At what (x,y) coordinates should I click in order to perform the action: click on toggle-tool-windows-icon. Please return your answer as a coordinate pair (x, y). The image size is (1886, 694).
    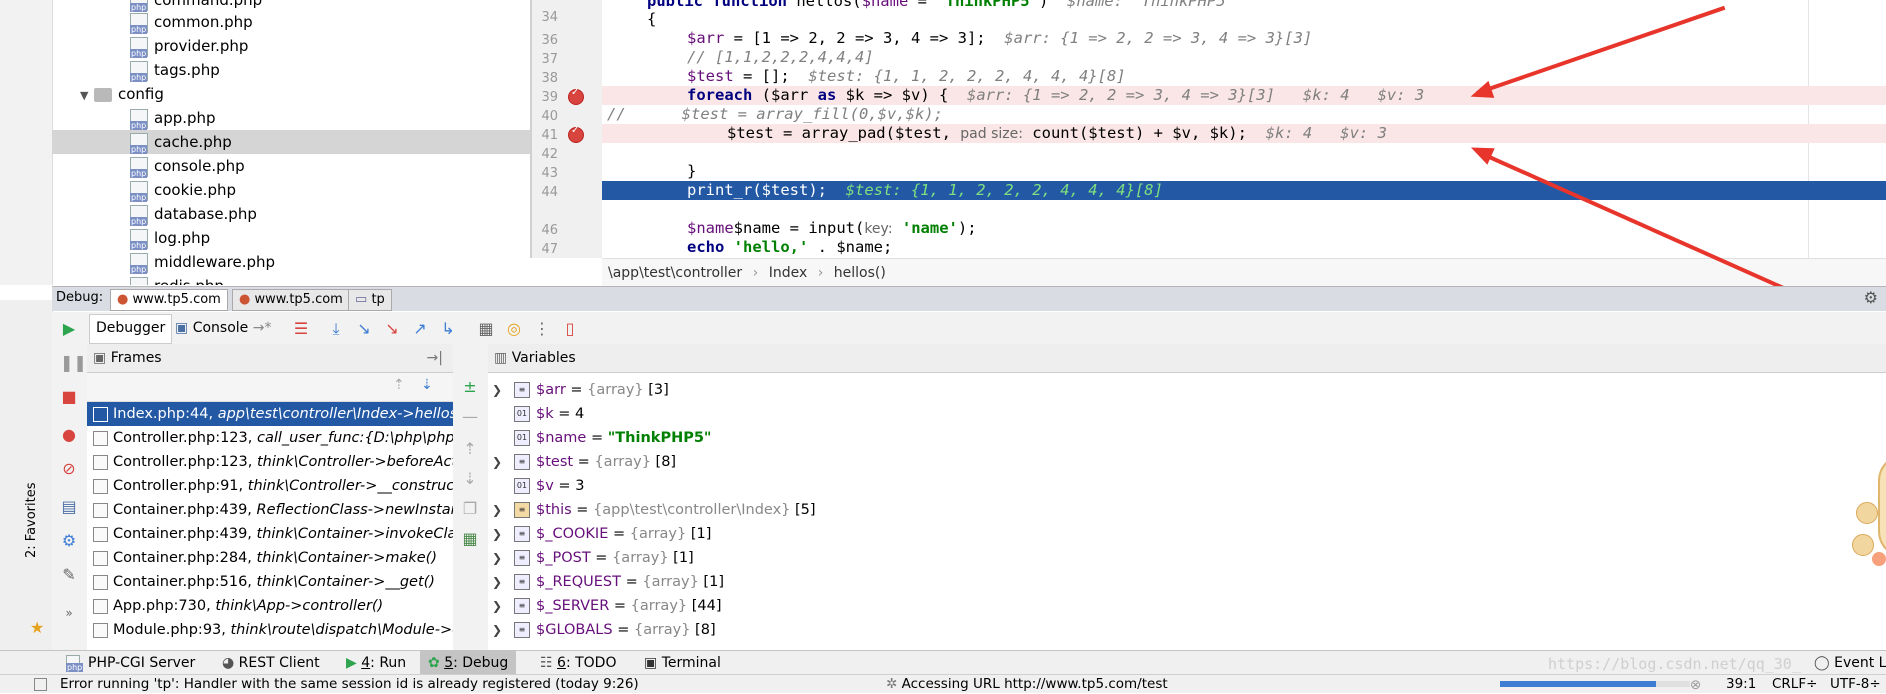
    Looking at the image, I should click on (40, 684).